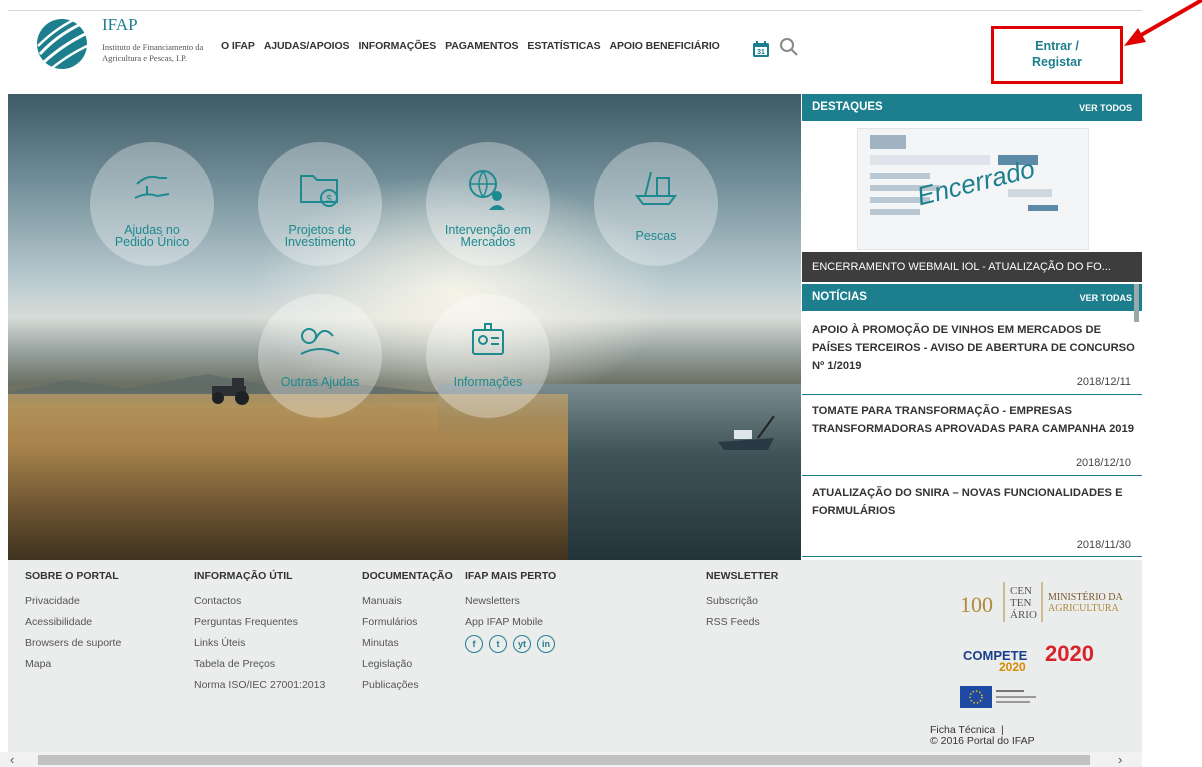 This screenshot has width=1202, height=767. I want to click on webmail-screenshot-image: Encerrado, so click(973, 189).